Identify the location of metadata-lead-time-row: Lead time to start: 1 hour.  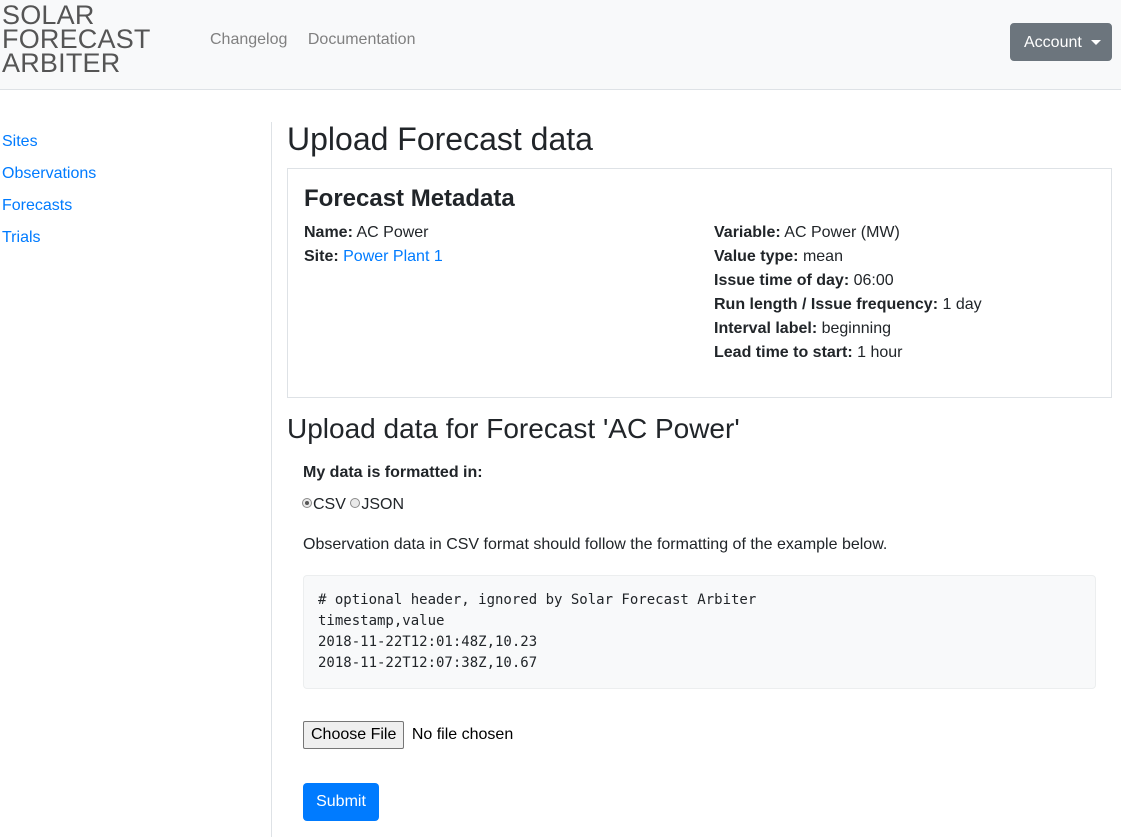
(848, 353).